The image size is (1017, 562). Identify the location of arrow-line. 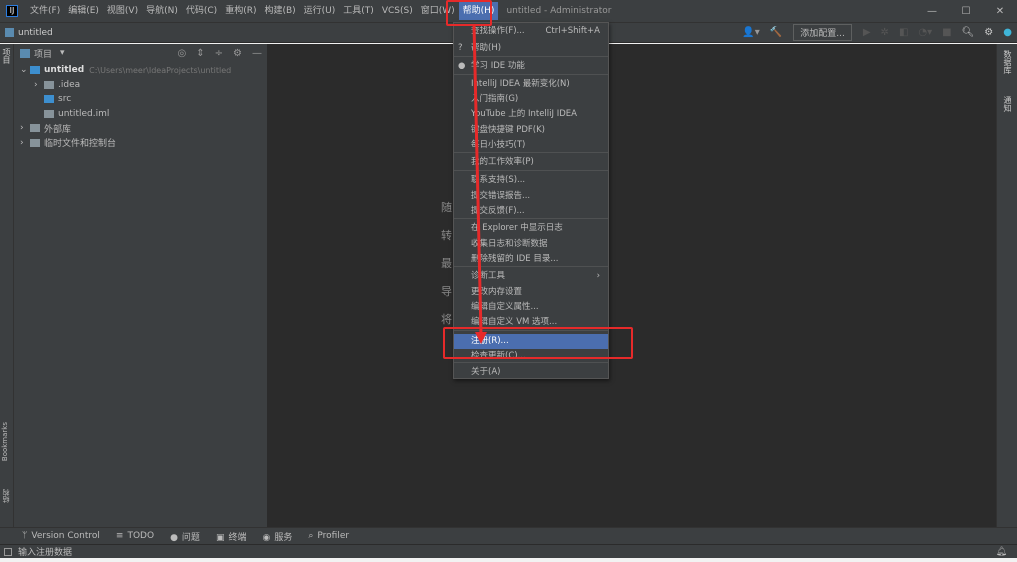
(477, 179).